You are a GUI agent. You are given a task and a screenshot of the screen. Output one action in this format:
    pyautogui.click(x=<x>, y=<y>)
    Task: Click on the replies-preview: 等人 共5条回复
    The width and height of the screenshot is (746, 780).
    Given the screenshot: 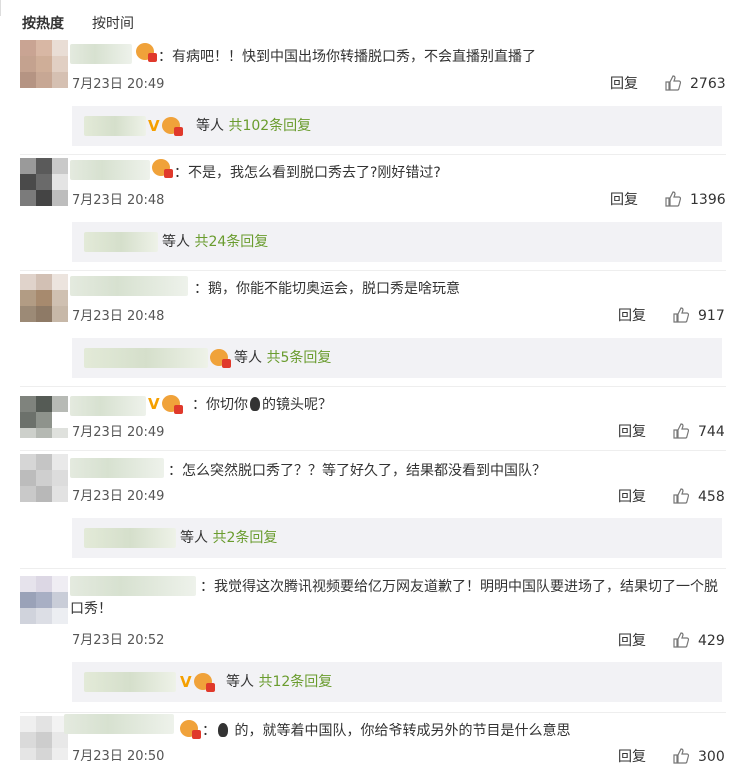 What is the action you would take?
    pyautogui.click(x=397, y=358)
    